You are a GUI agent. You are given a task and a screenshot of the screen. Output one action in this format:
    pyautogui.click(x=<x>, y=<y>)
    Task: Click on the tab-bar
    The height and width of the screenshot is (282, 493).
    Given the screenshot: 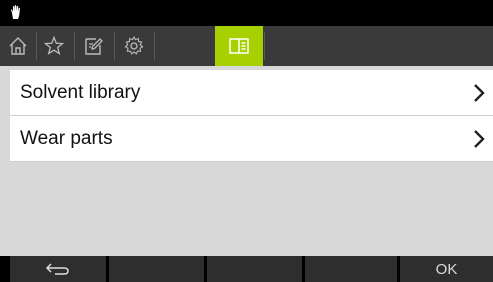 What is the action you would take?
    pyautogui.click(x=246, y=46)
    